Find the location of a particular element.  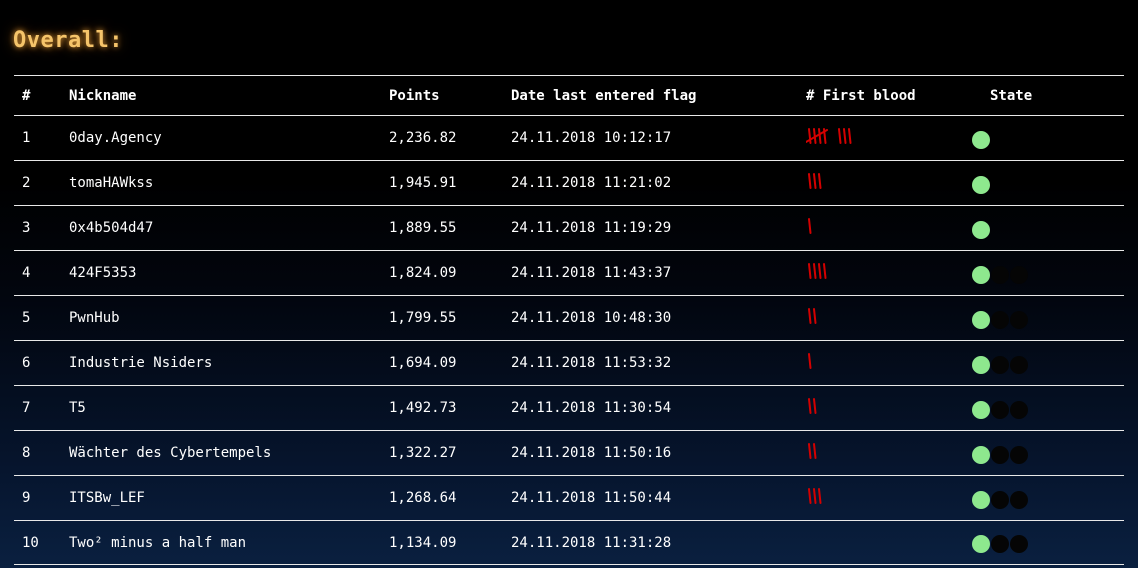

nickname-cell: Industrie Nsiders is located at coordinates (141, 363).